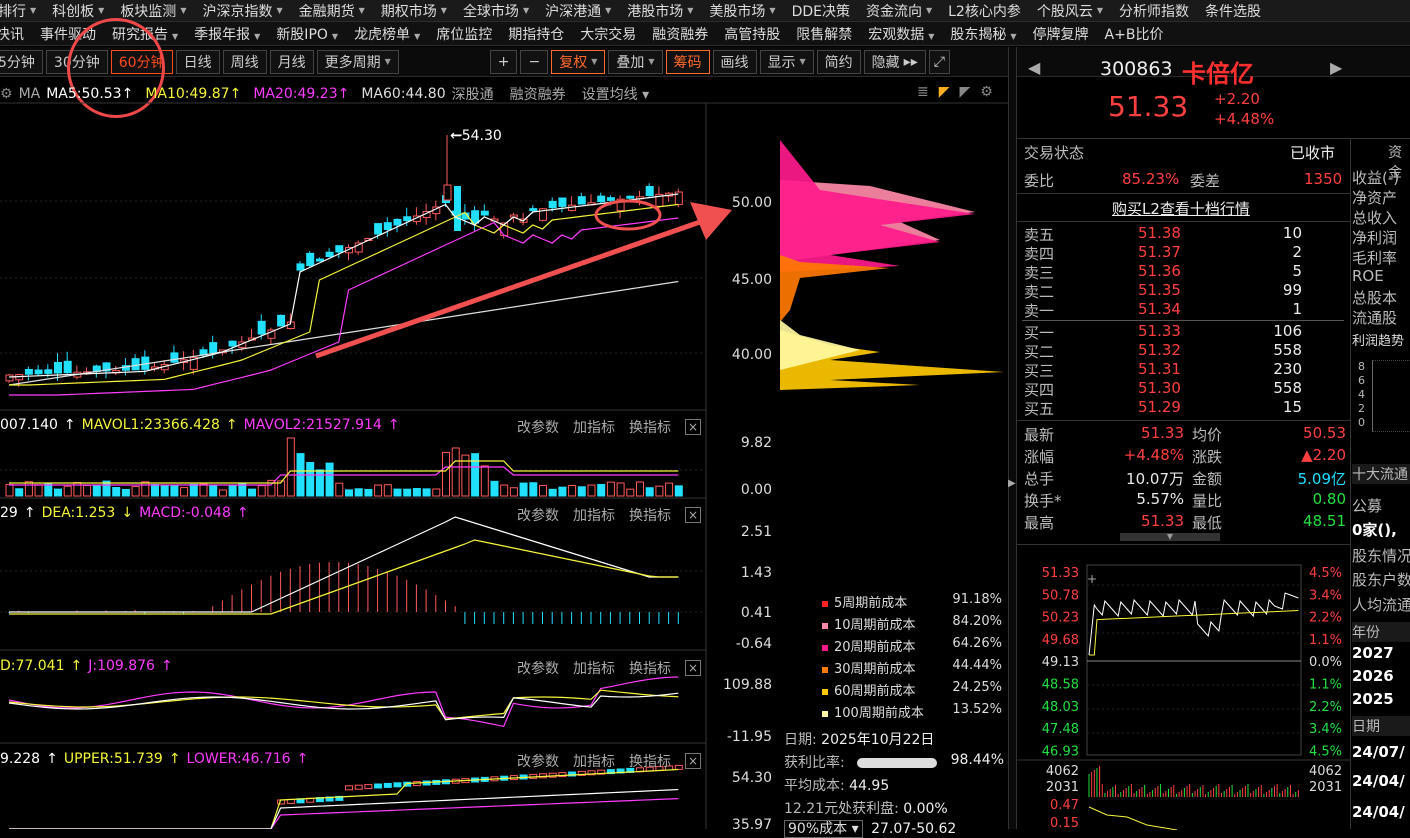  What do you see at coordinates (1060, 640) in the screenshot?
I see `mini-left-label: 49.68` at bounding box center [1060, 640].